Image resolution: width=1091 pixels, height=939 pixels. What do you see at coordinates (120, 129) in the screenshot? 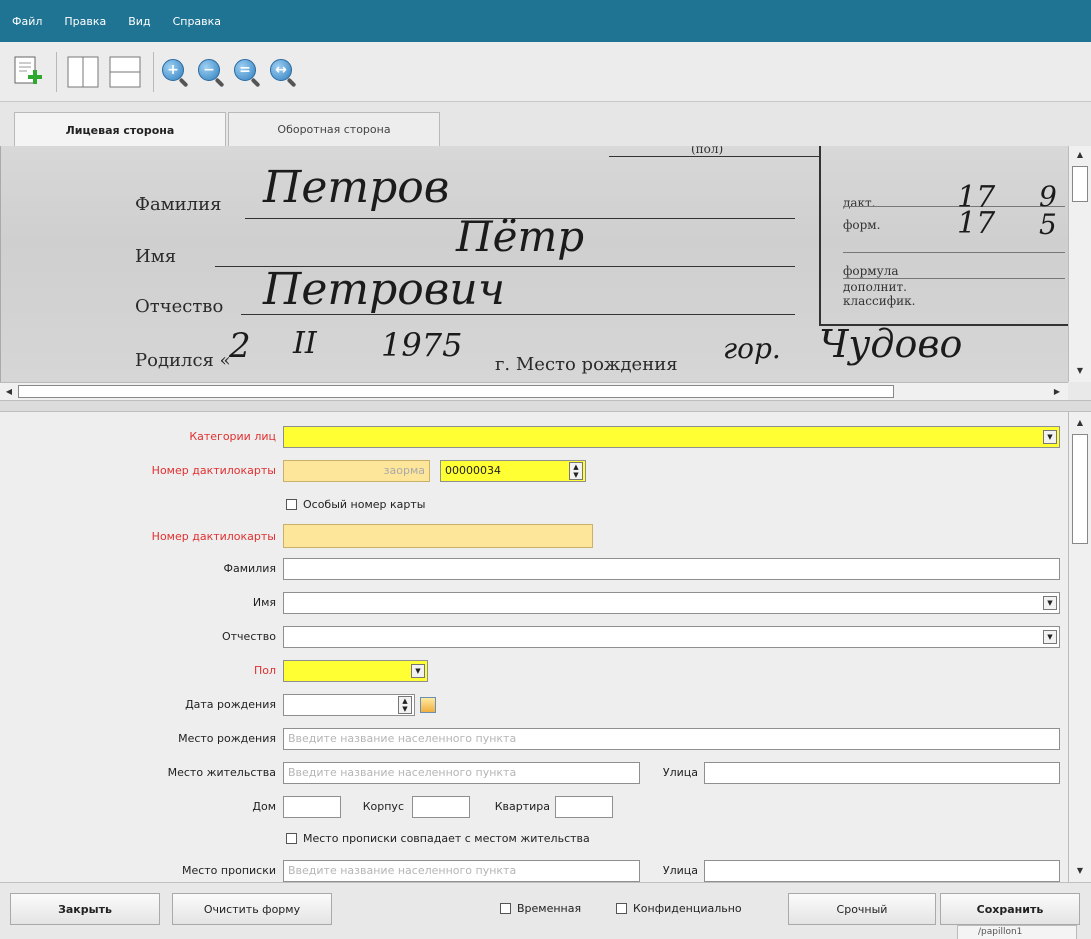
I see `tab-front-side: Лицевая сторона` at bounding box center [120, 129].